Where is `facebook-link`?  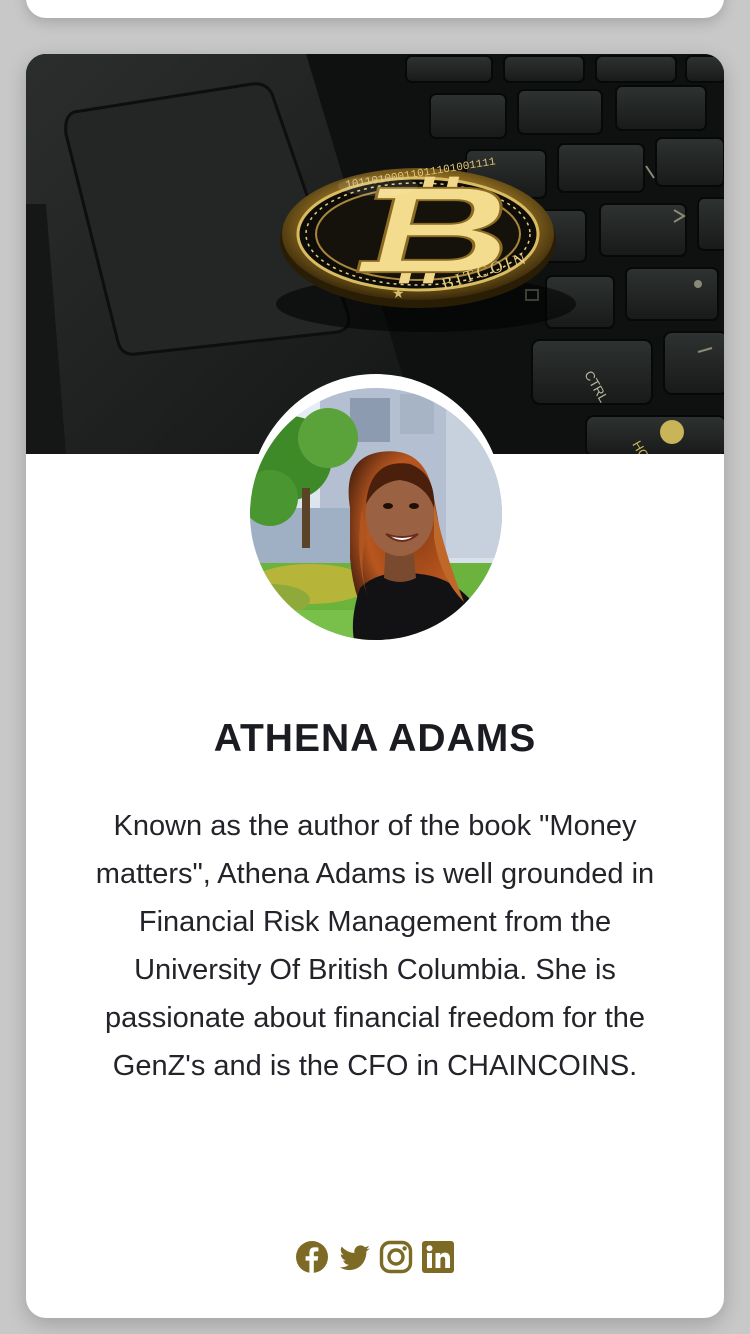 facebook-link is located at coordinates (312, 1257).